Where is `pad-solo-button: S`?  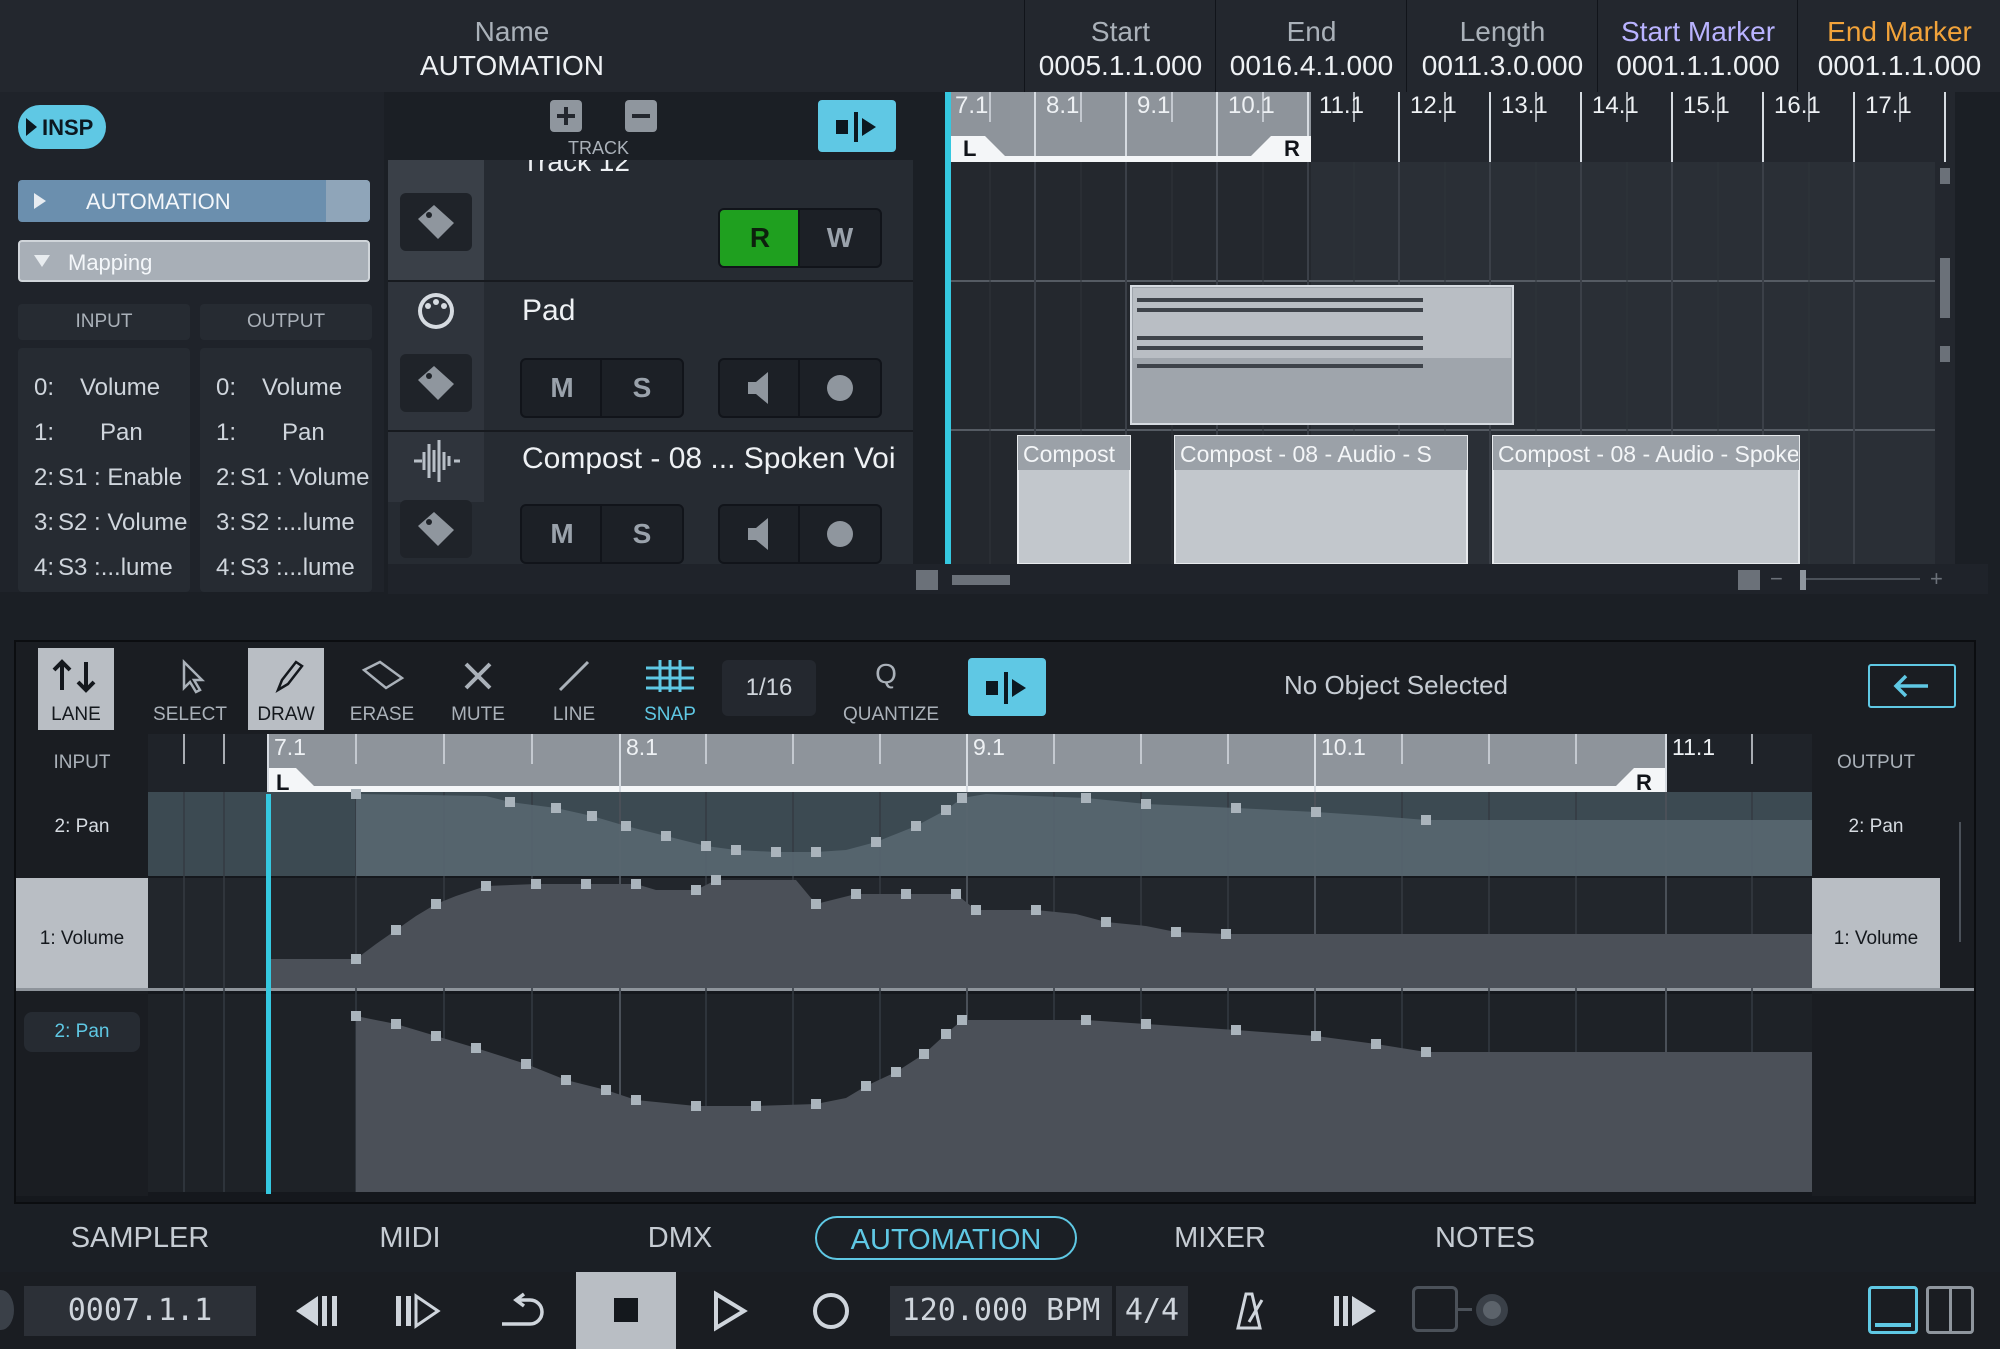 pad-solo-button: S is located at coordinates (642, 388).